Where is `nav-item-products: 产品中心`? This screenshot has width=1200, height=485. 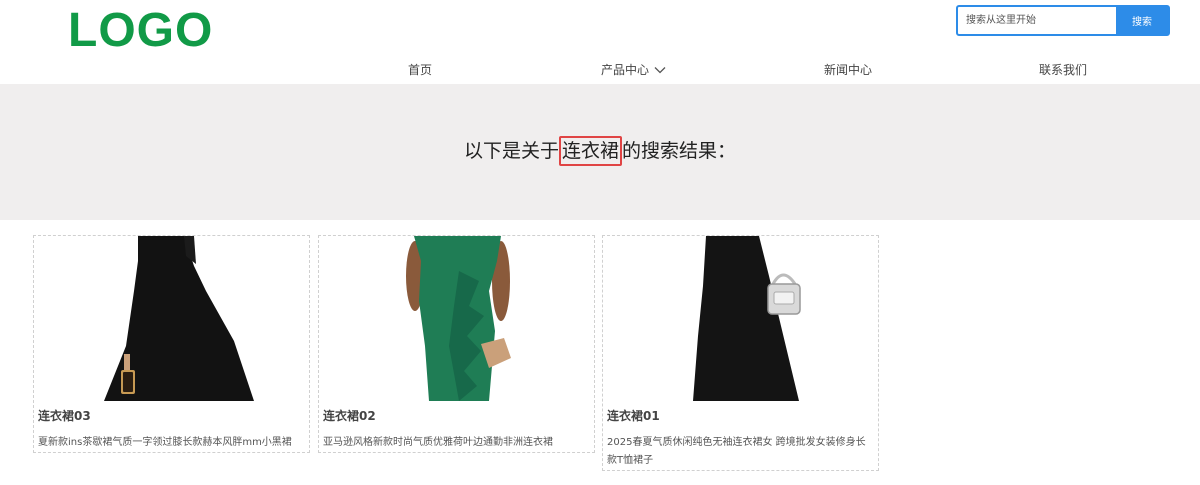
nav-item-products: 产品中心 is located at coordinates (633, 69).